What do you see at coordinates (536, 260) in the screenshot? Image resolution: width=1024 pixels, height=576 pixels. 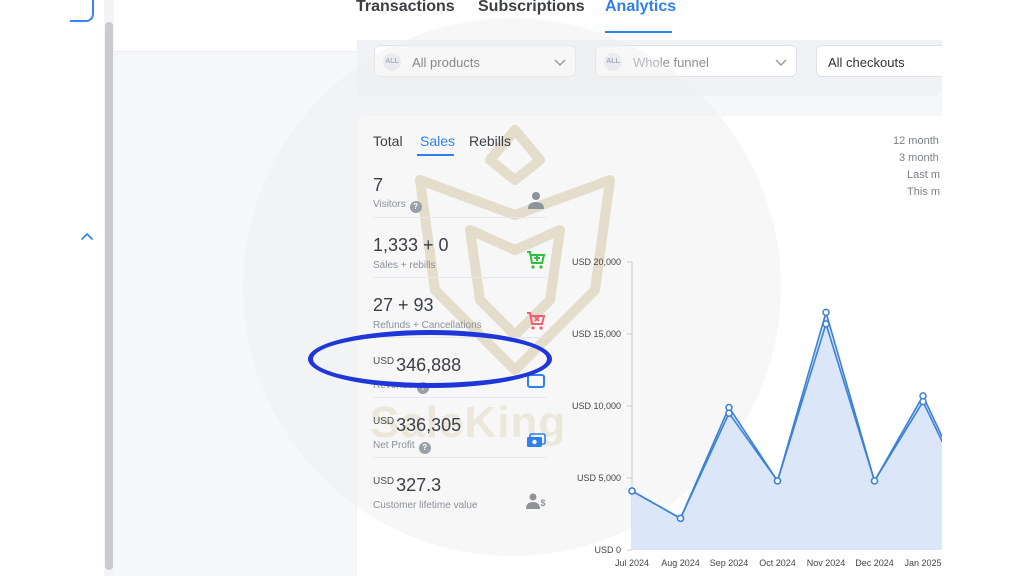 I see `cart-add-icon` at bounding box center [536, 260].